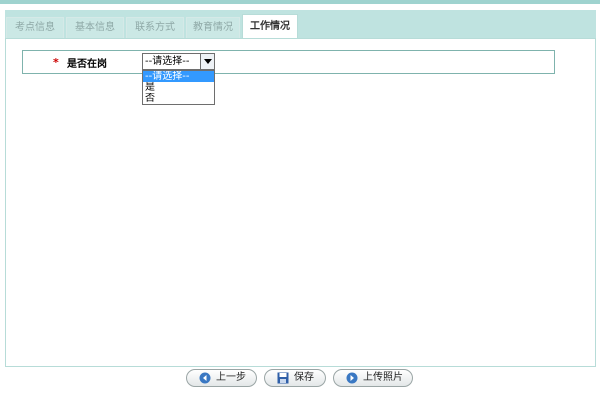 This screenshot has width=600, height=400. Describe the element at coordinates (213, 27) in the screenshot. I see `tab-education: 教育情况` at that location.